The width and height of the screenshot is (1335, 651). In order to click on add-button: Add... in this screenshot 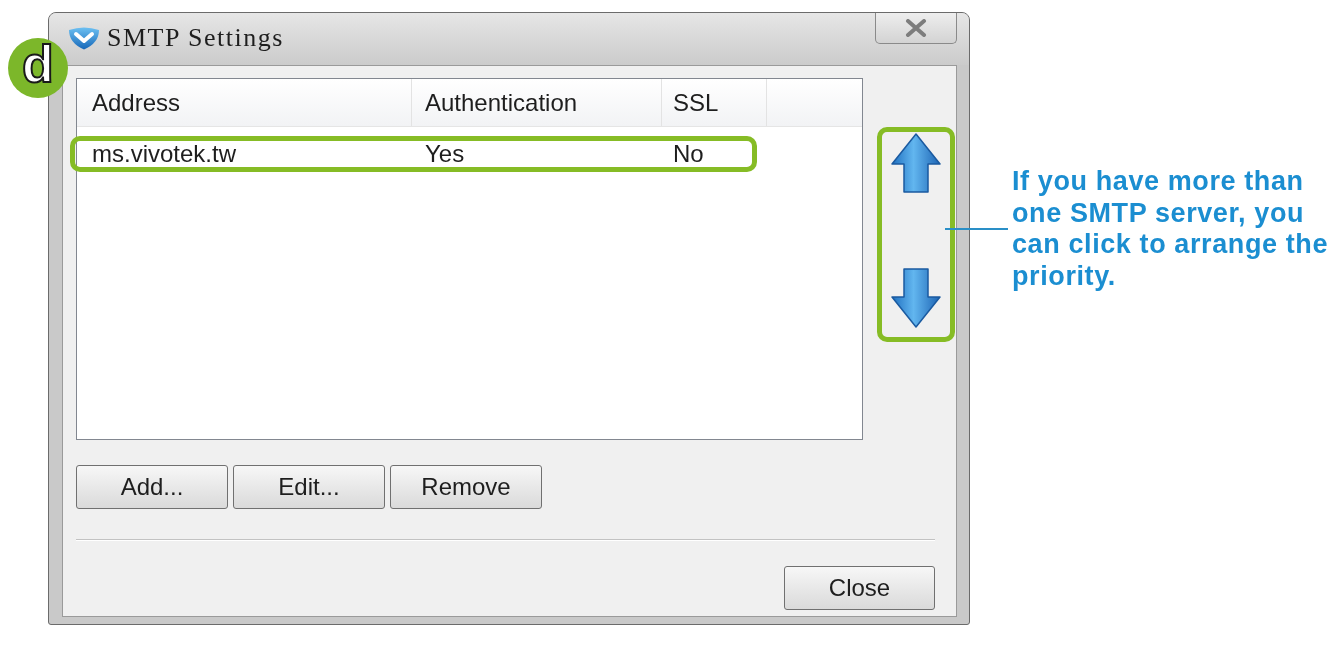, I will do `click(152, 487)`.